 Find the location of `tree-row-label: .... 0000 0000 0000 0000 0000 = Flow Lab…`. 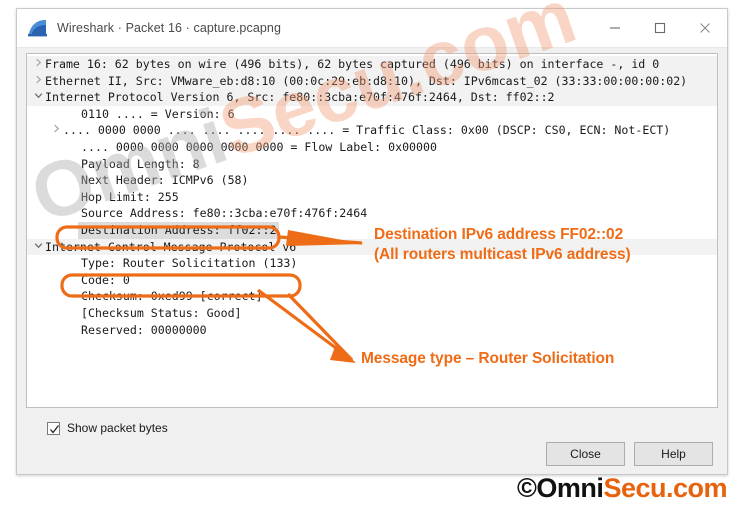

tree-row-label: .... 0000 0000 0000 0000 0000 = Flow Lab… is located at coordinates (259, 146).